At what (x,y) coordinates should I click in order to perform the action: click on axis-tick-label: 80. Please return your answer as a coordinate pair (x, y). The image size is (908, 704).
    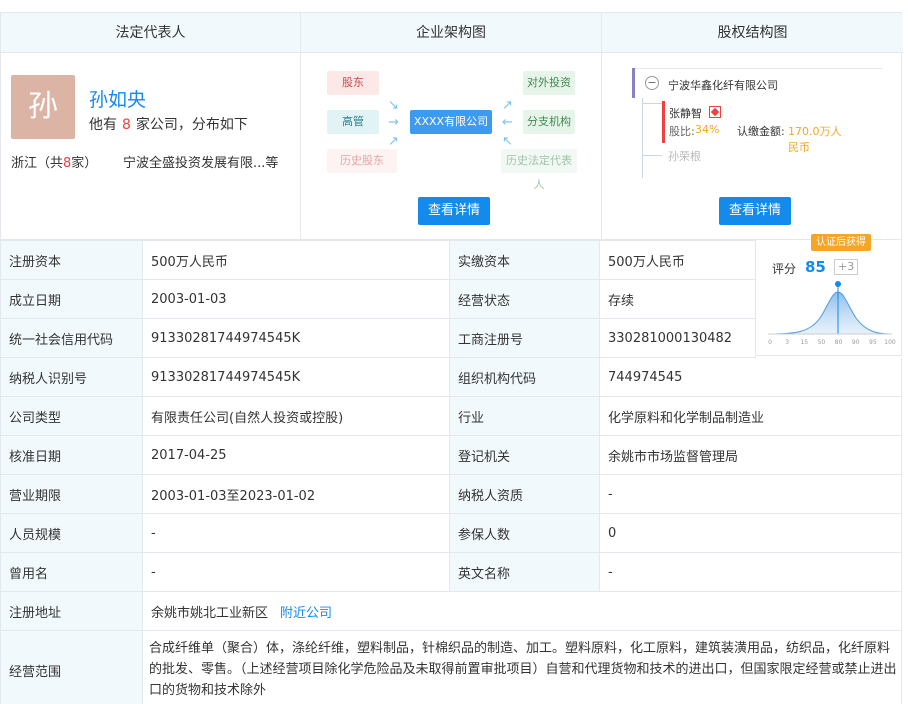
    Looking at the image, I should click on (839, 342).